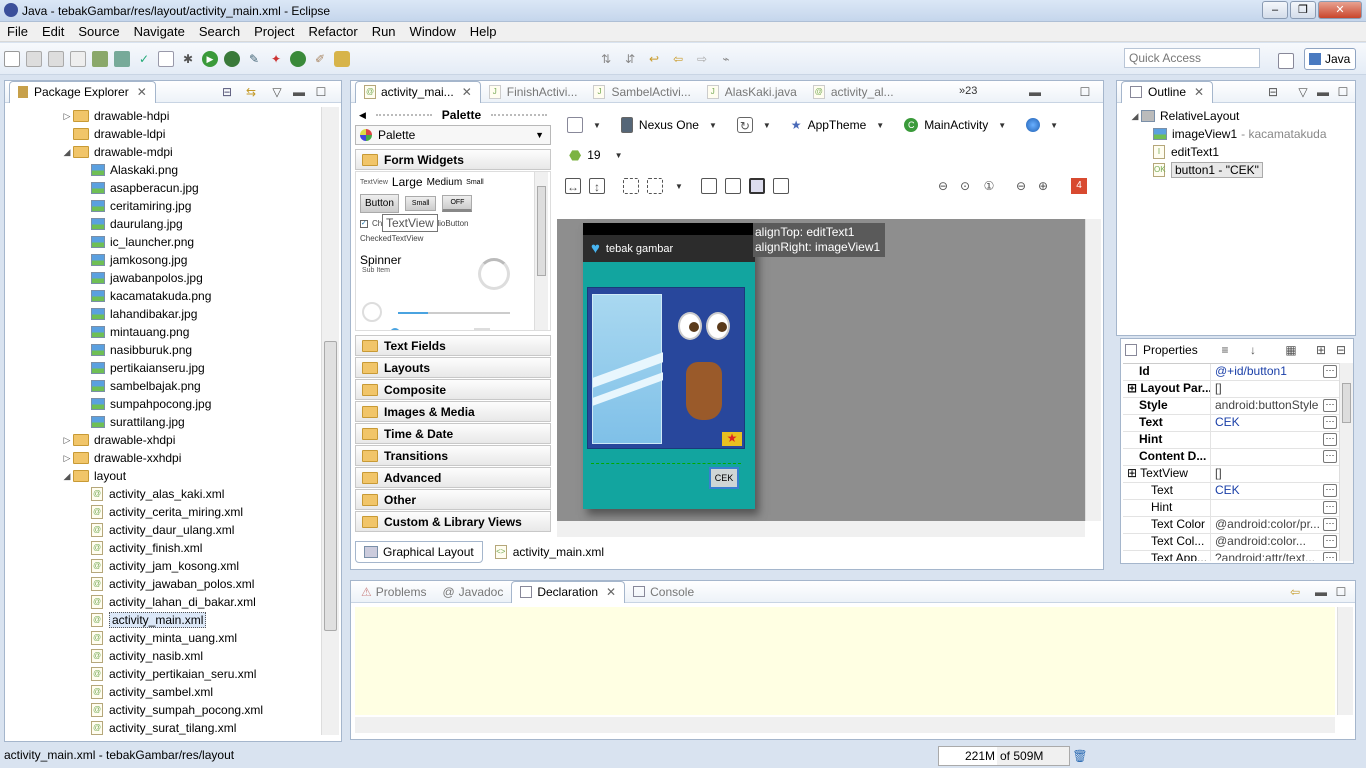  Describe the element at coordinates (1231, 372) in the screenshot. I see `property-row: Id @+id/button1 ···` at that location.